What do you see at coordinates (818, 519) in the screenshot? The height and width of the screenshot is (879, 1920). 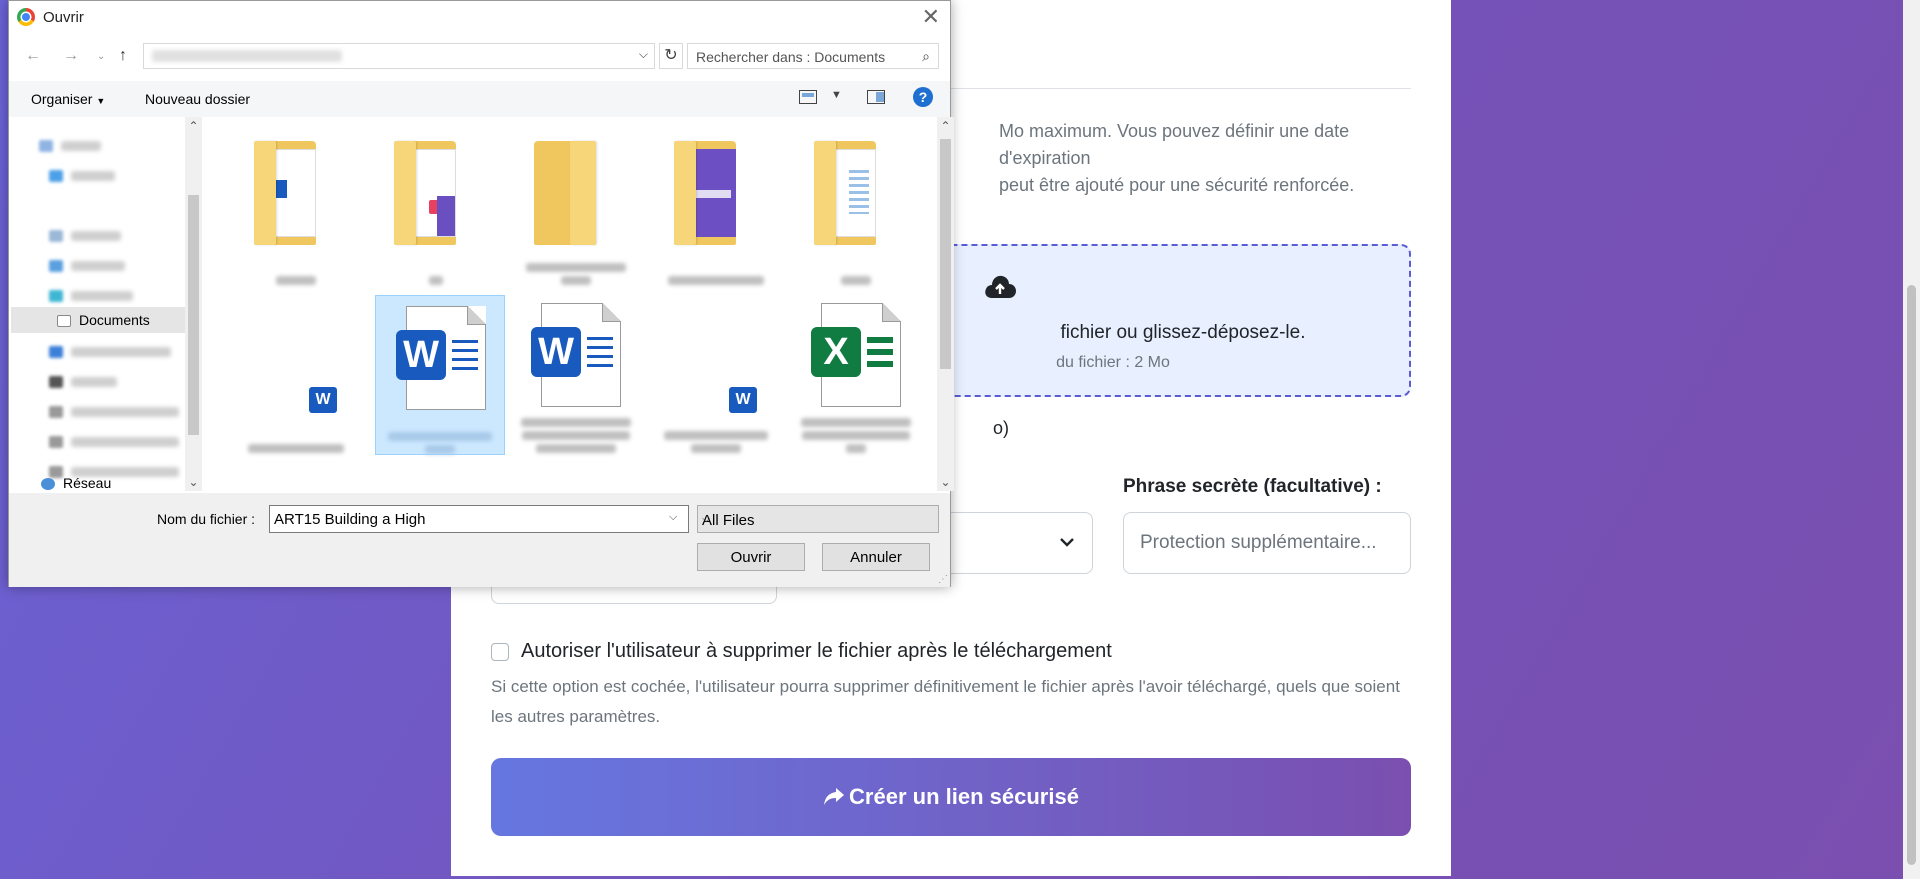 I see `file-type-select: All Files ⌵` at bounding box center [818, 519].